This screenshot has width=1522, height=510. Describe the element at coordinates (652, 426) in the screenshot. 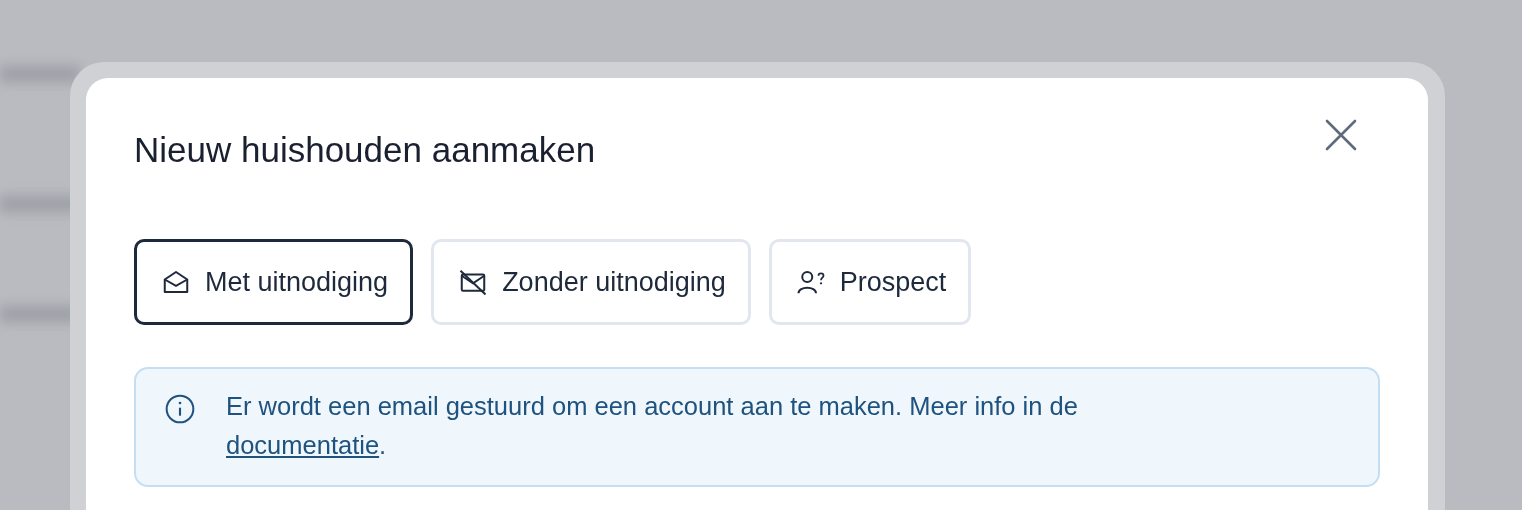

I see `info-text: Er wordt een email gestuurd om een account aan te maken. Meer info in de documentatie.` at that location.